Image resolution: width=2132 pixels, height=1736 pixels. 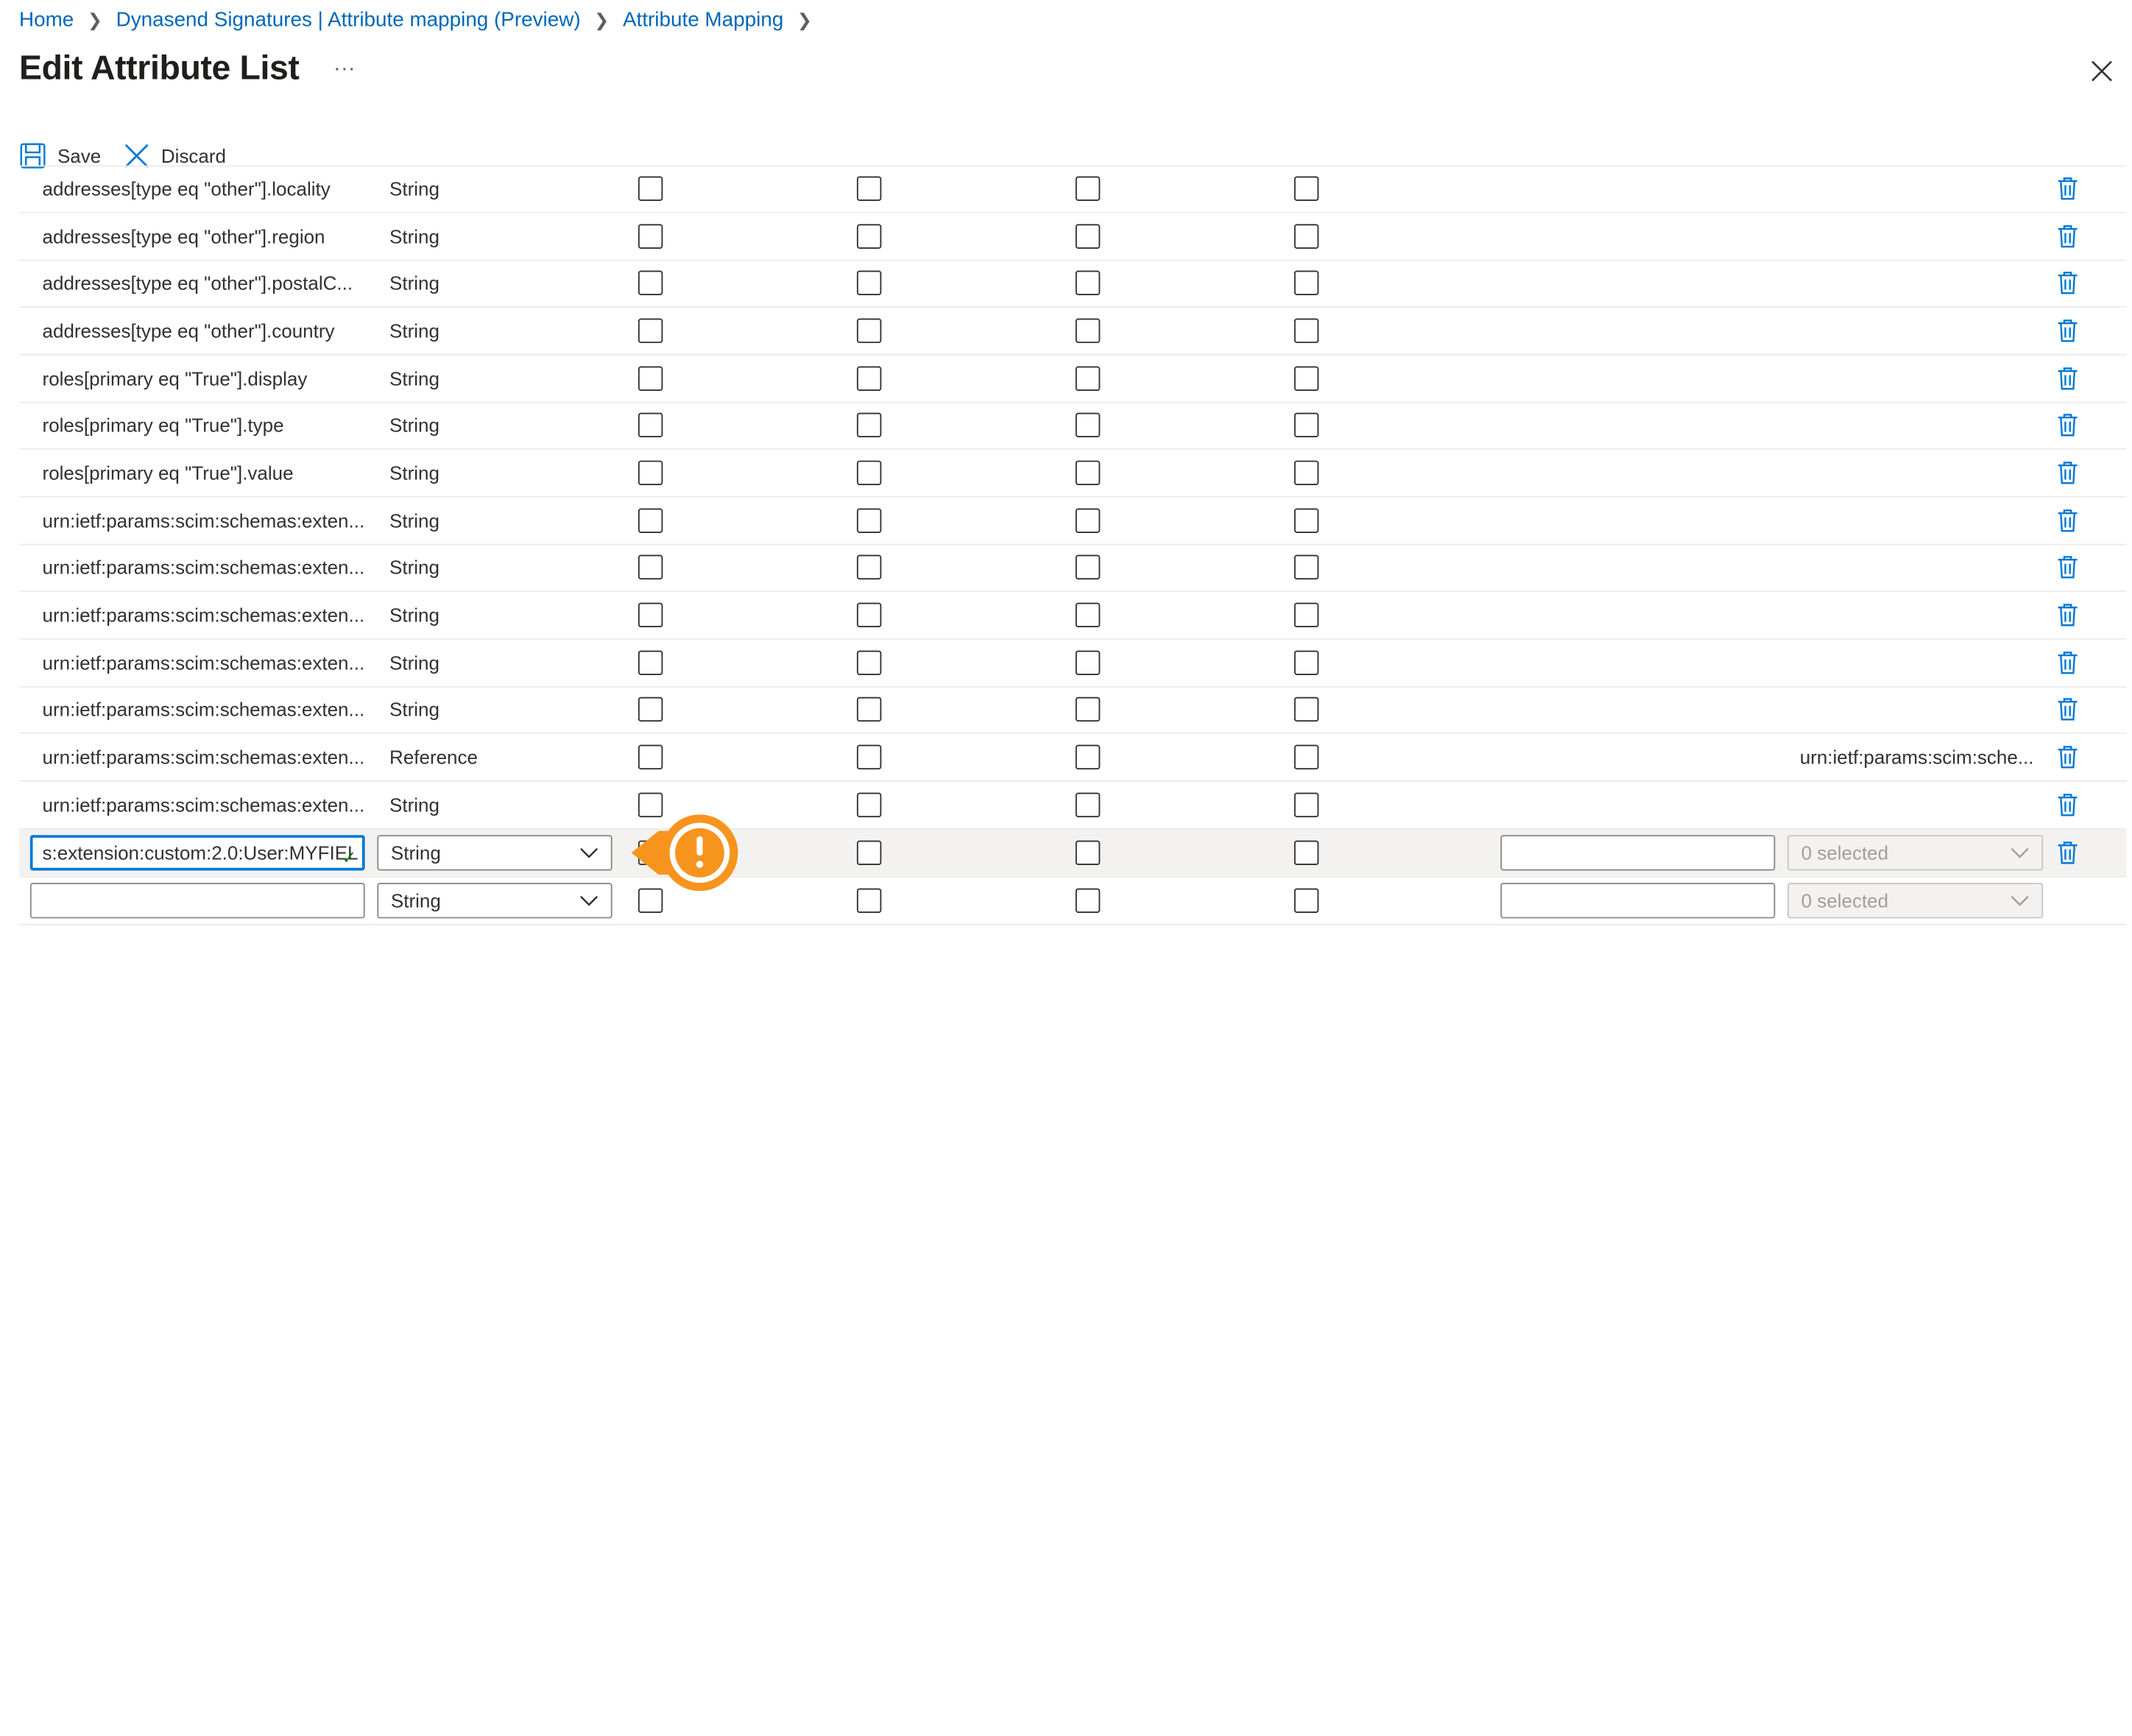 I want to click on table-row: roles[primary eq "True"].type String, so click(x=1072, y=426).